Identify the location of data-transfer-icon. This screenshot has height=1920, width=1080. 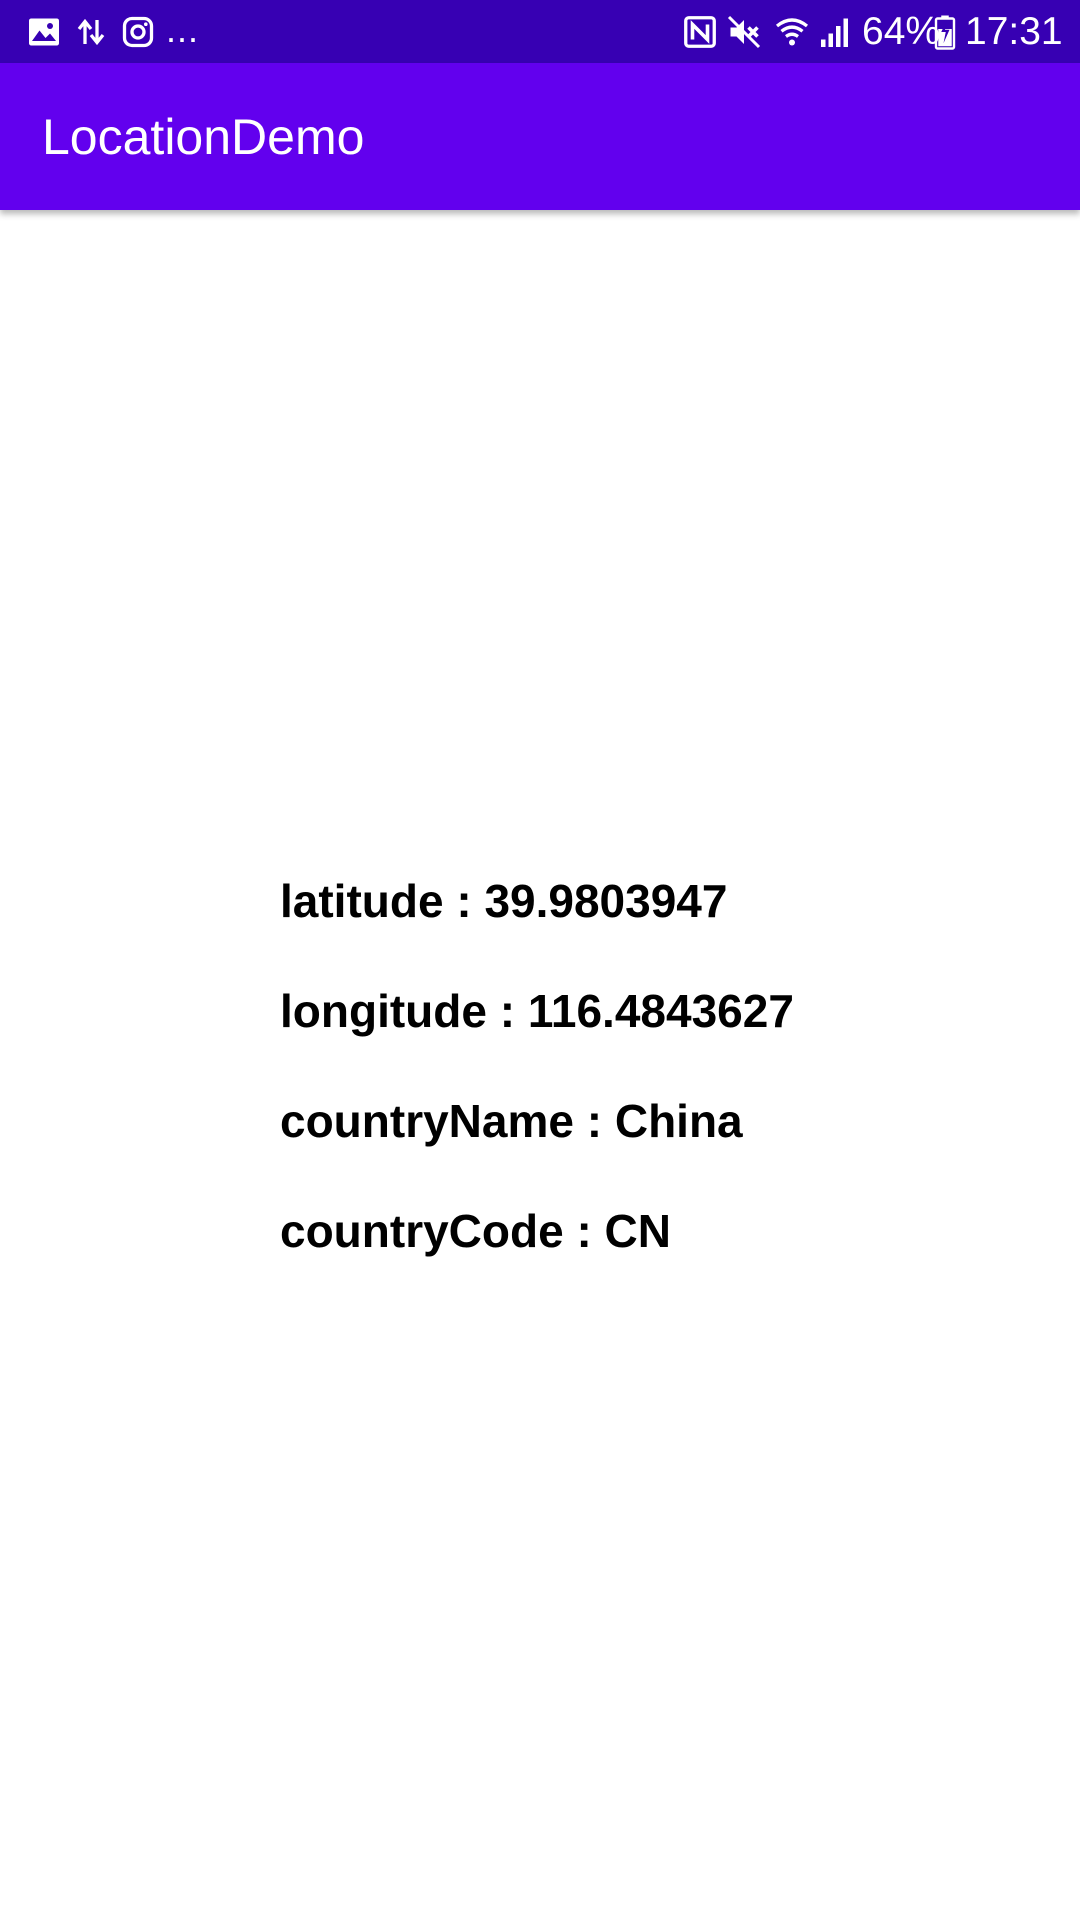
(91, 32).